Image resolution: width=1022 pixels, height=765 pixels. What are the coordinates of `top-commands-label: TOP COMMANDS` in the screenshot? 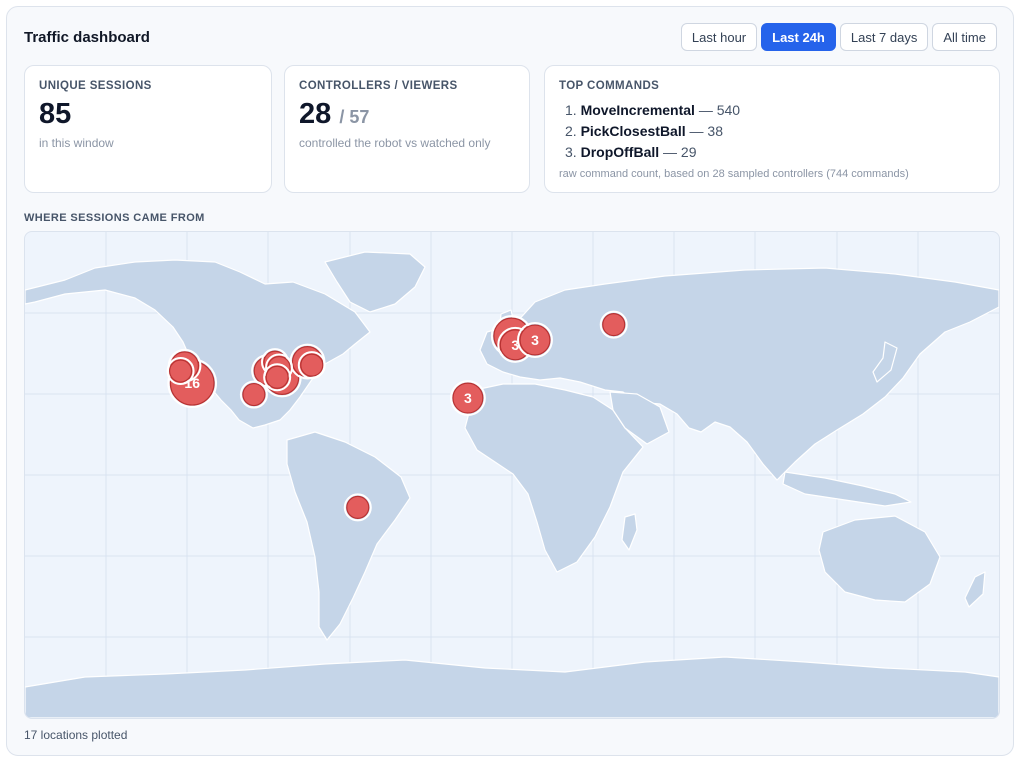 It's located at (609, 86).